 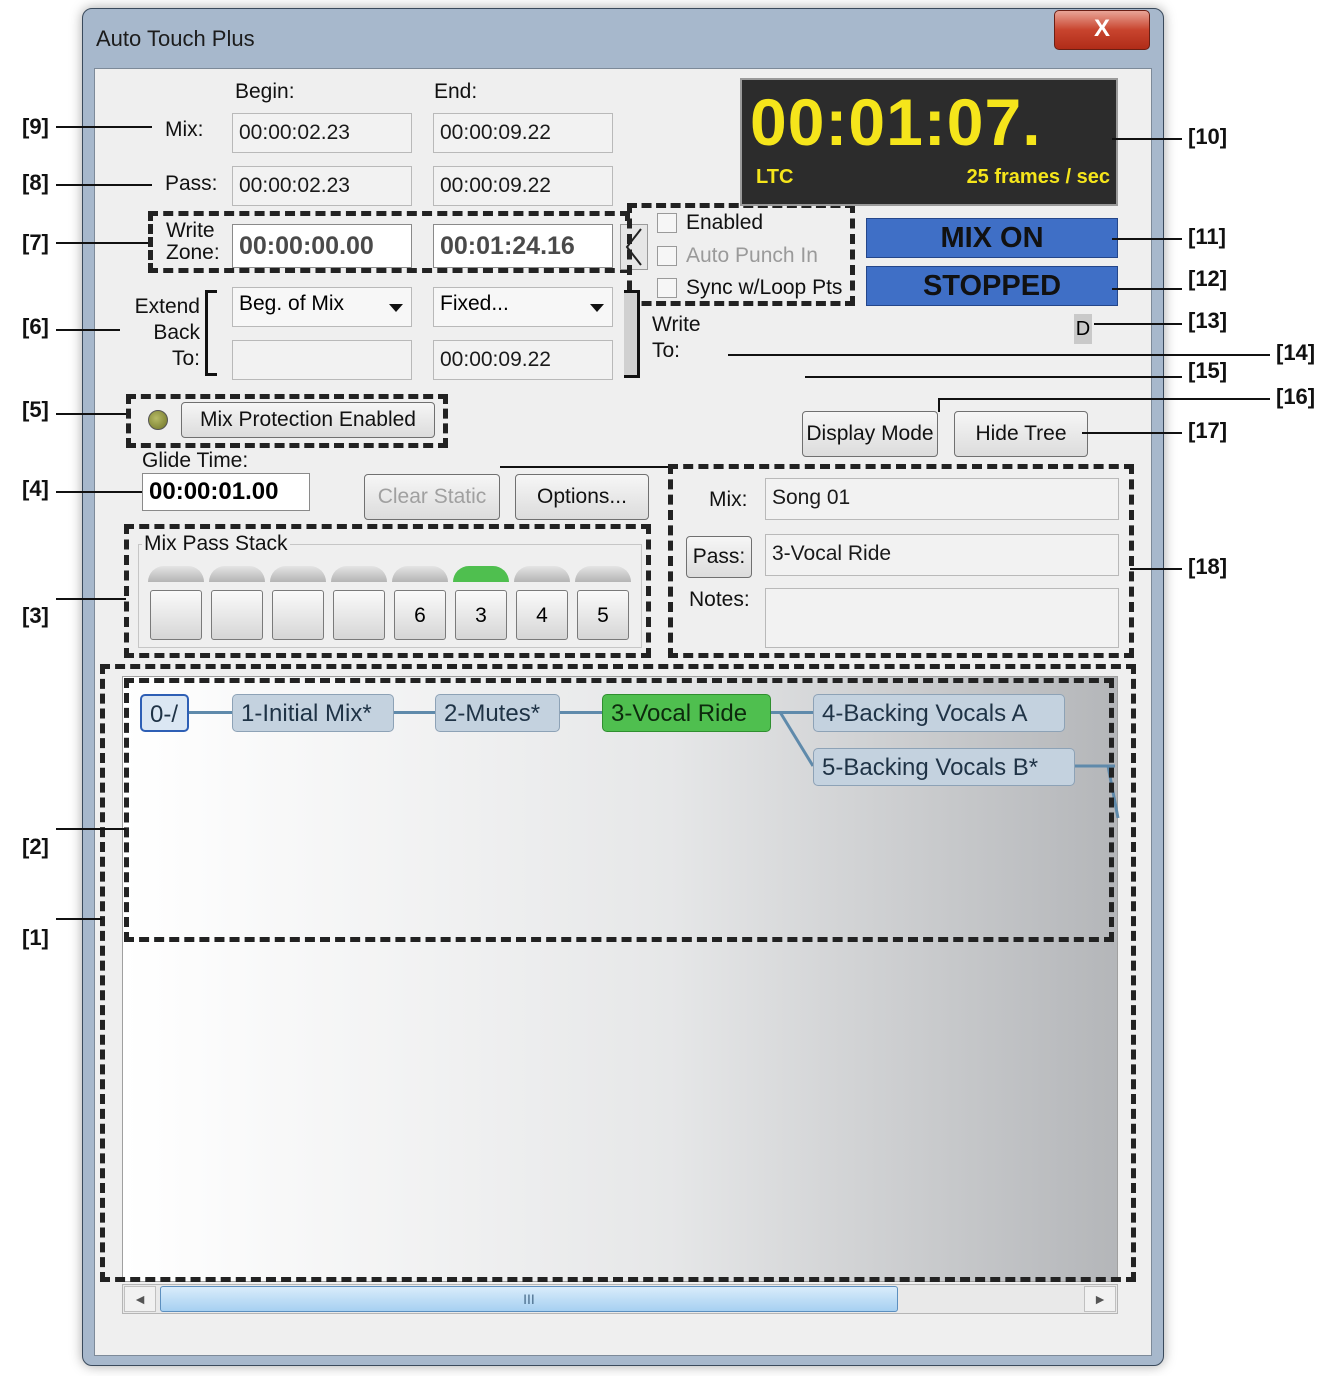 What do you see at coordinates (1208, 566) in the screenshot?
I see `annotation-18: [18]` at bounding box center [1208, 566].